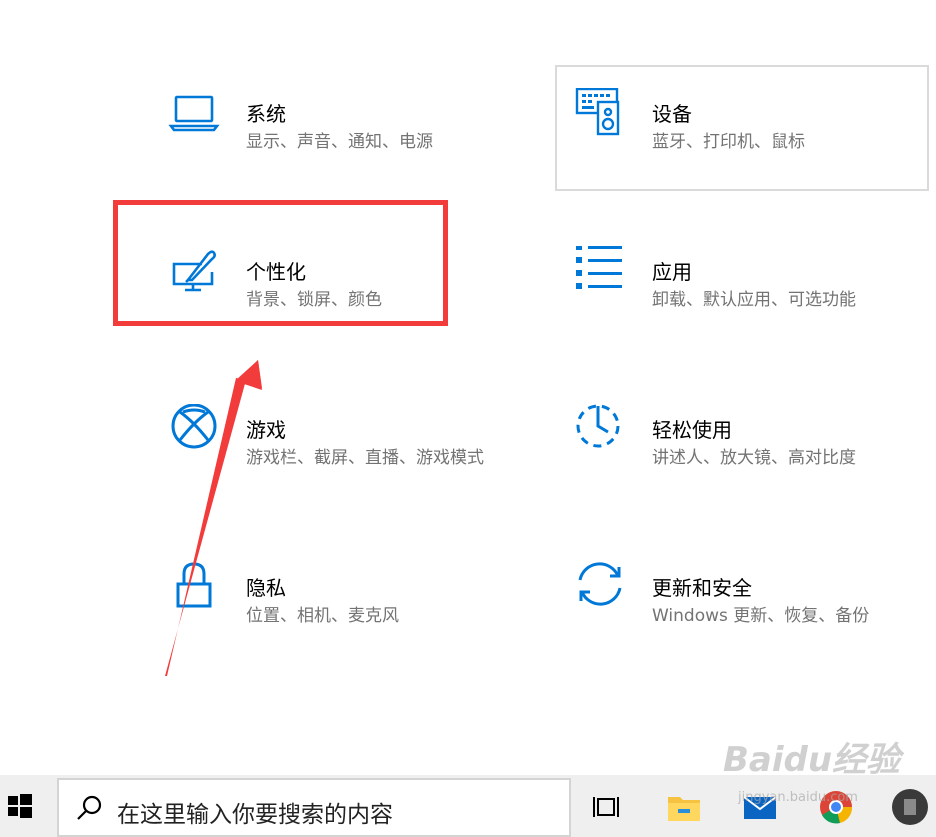 The width and height of the screenshot is (936, 837). I want to click on xbox-icon, so click(196, 431).